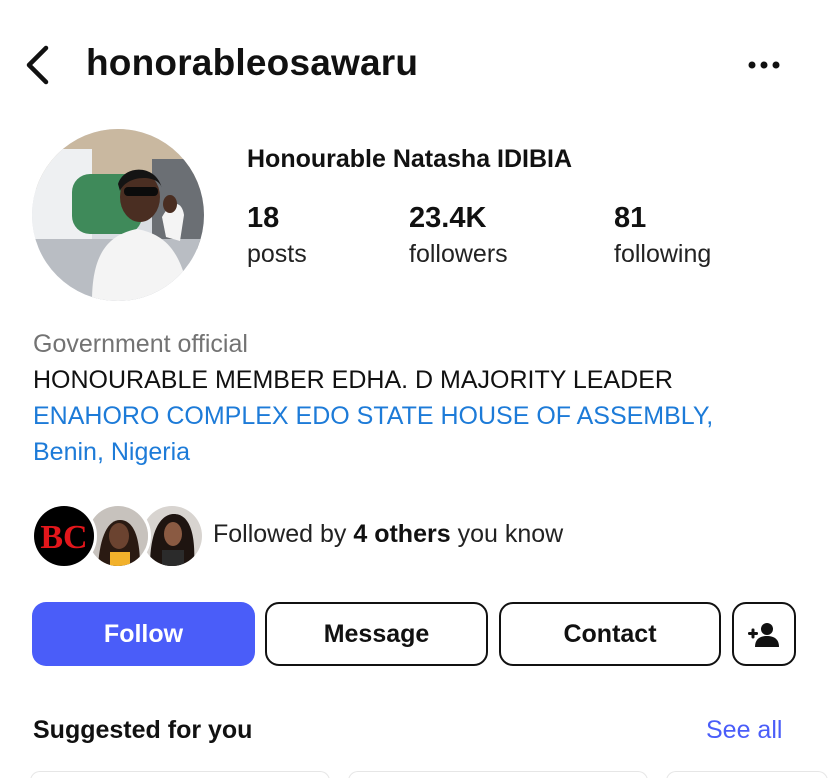 Image resolution: width=828 pixels, height=778 pixels. What do you see at coordinates (277, 254) in the screenshot?
I see `posts-label: posts` at bounding box center [277, 254].